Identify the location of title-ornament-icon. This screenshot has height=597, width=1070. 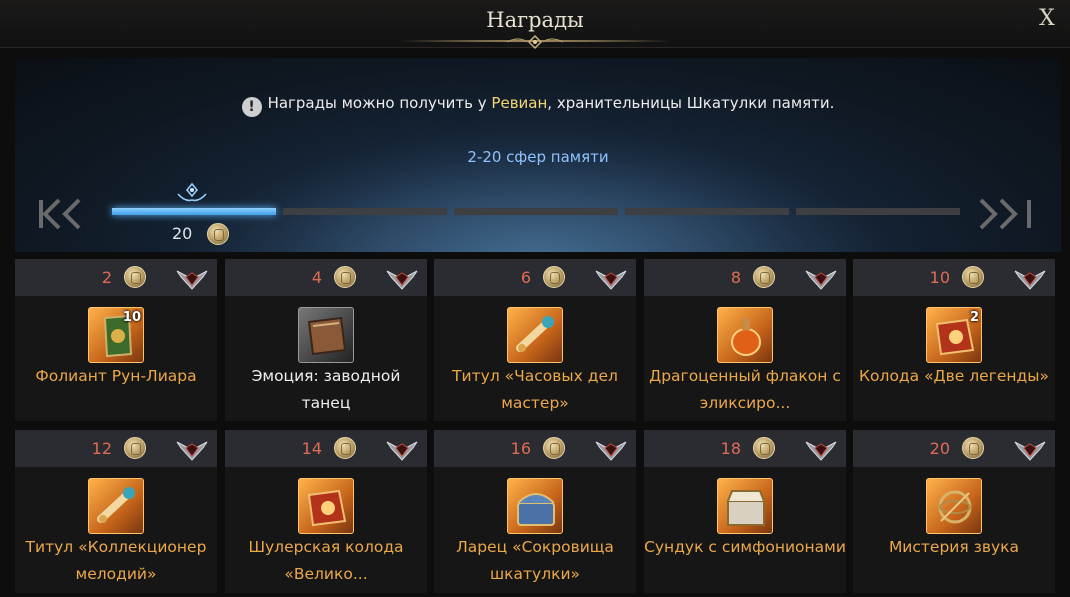
(535, 42).